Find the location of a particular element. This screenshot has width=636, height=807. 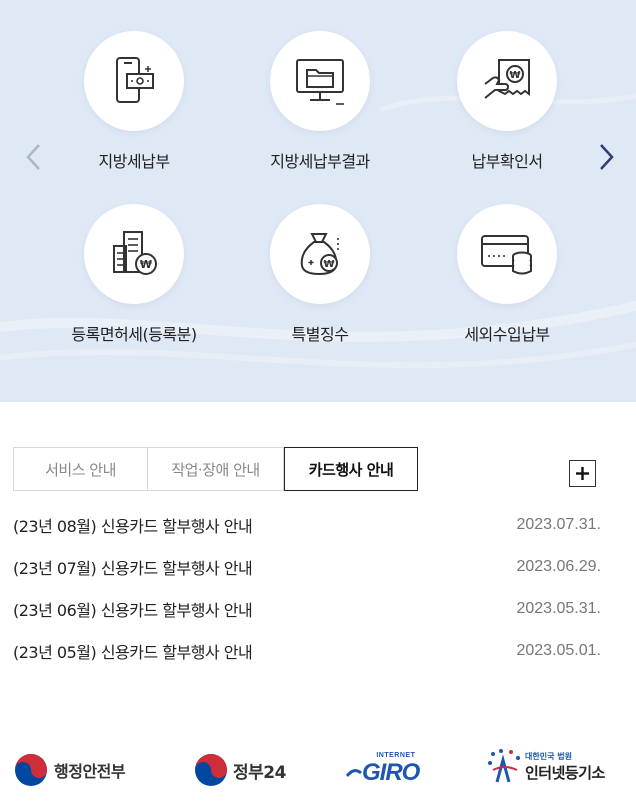

logo-gov24-text: 정부24 is located at coordinates (259, 772).